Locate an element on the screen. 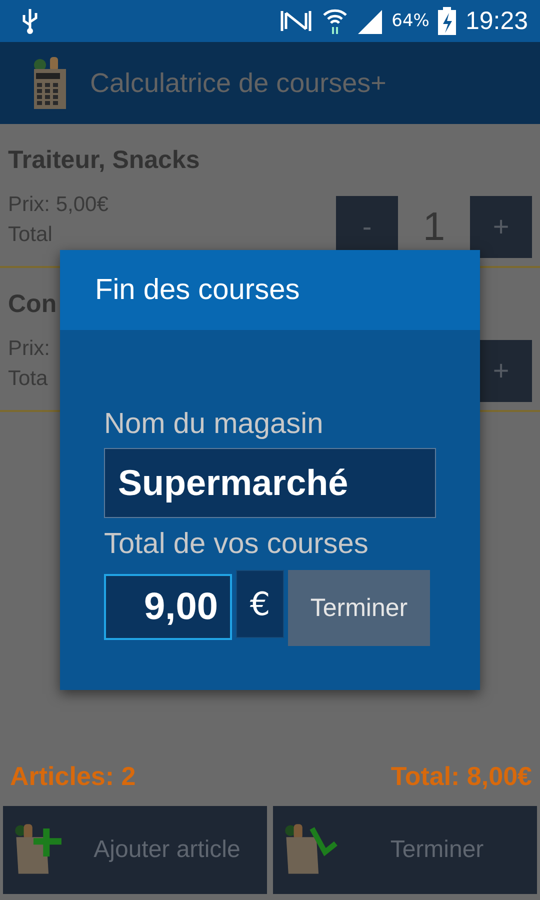  add-item-button: Ajouter article is located at coordinates (135, 850).